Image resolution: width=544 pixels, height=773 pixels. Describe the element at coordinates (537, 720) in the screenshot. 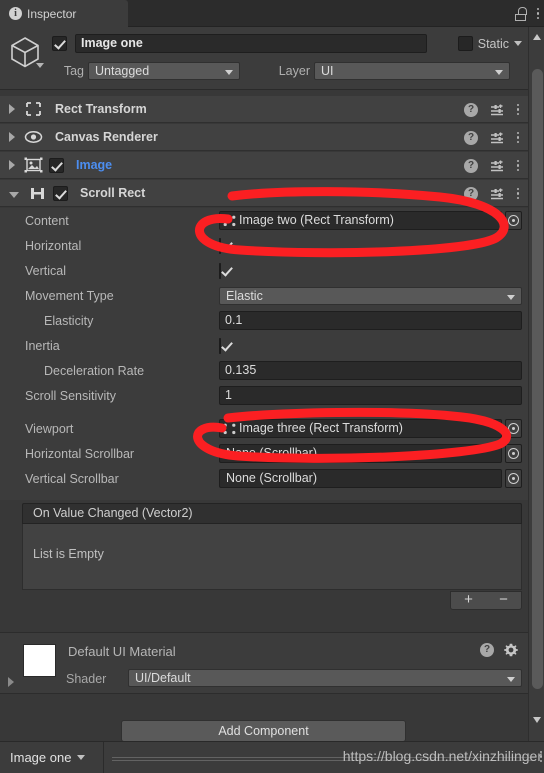

I see `scroll-down-arrow-icon` at that location.